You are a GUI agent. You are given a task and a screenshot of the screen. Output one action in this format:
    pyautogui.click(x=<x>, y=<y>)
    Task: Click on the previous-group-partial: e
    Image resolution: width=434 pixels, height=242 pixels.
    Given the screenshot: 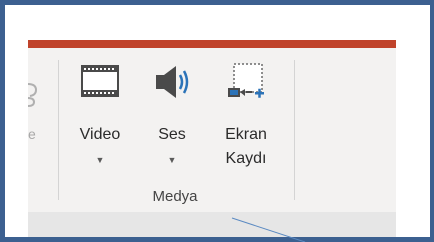 What is the action you would take?
    pyautogui.click(x=42, y=128)
    